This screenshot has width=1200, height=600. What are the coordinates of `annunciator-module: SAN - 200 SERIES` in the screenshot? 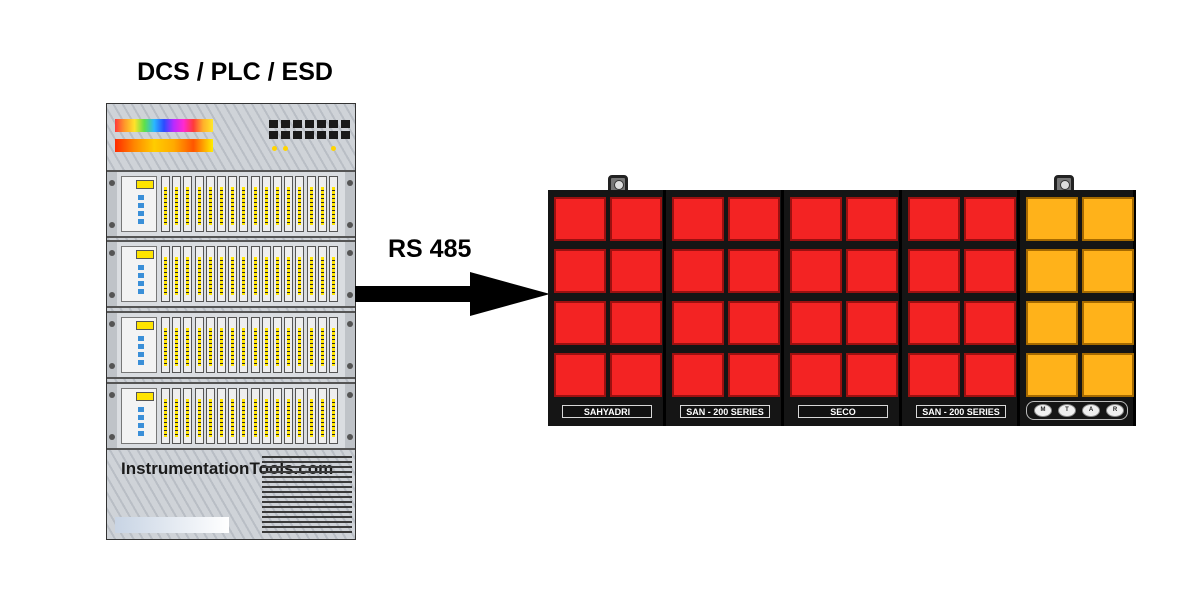 It's located at (961, 308).